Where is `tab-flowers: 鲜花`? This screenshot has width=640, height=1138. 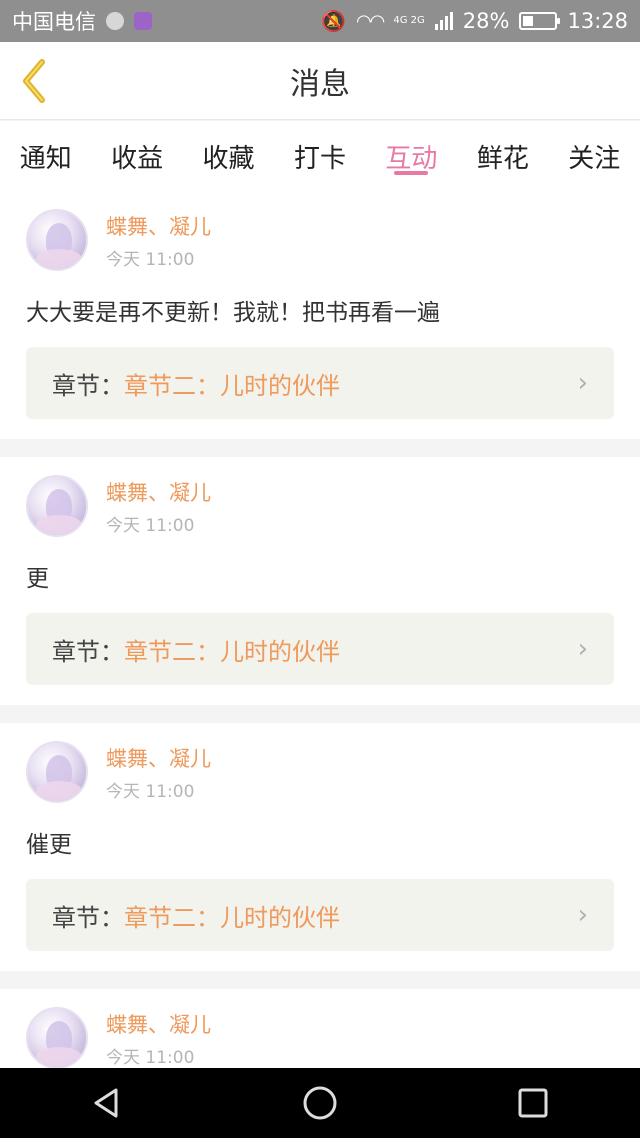
tab-flowers: 鲜花 is located at coordinates (503, 156).